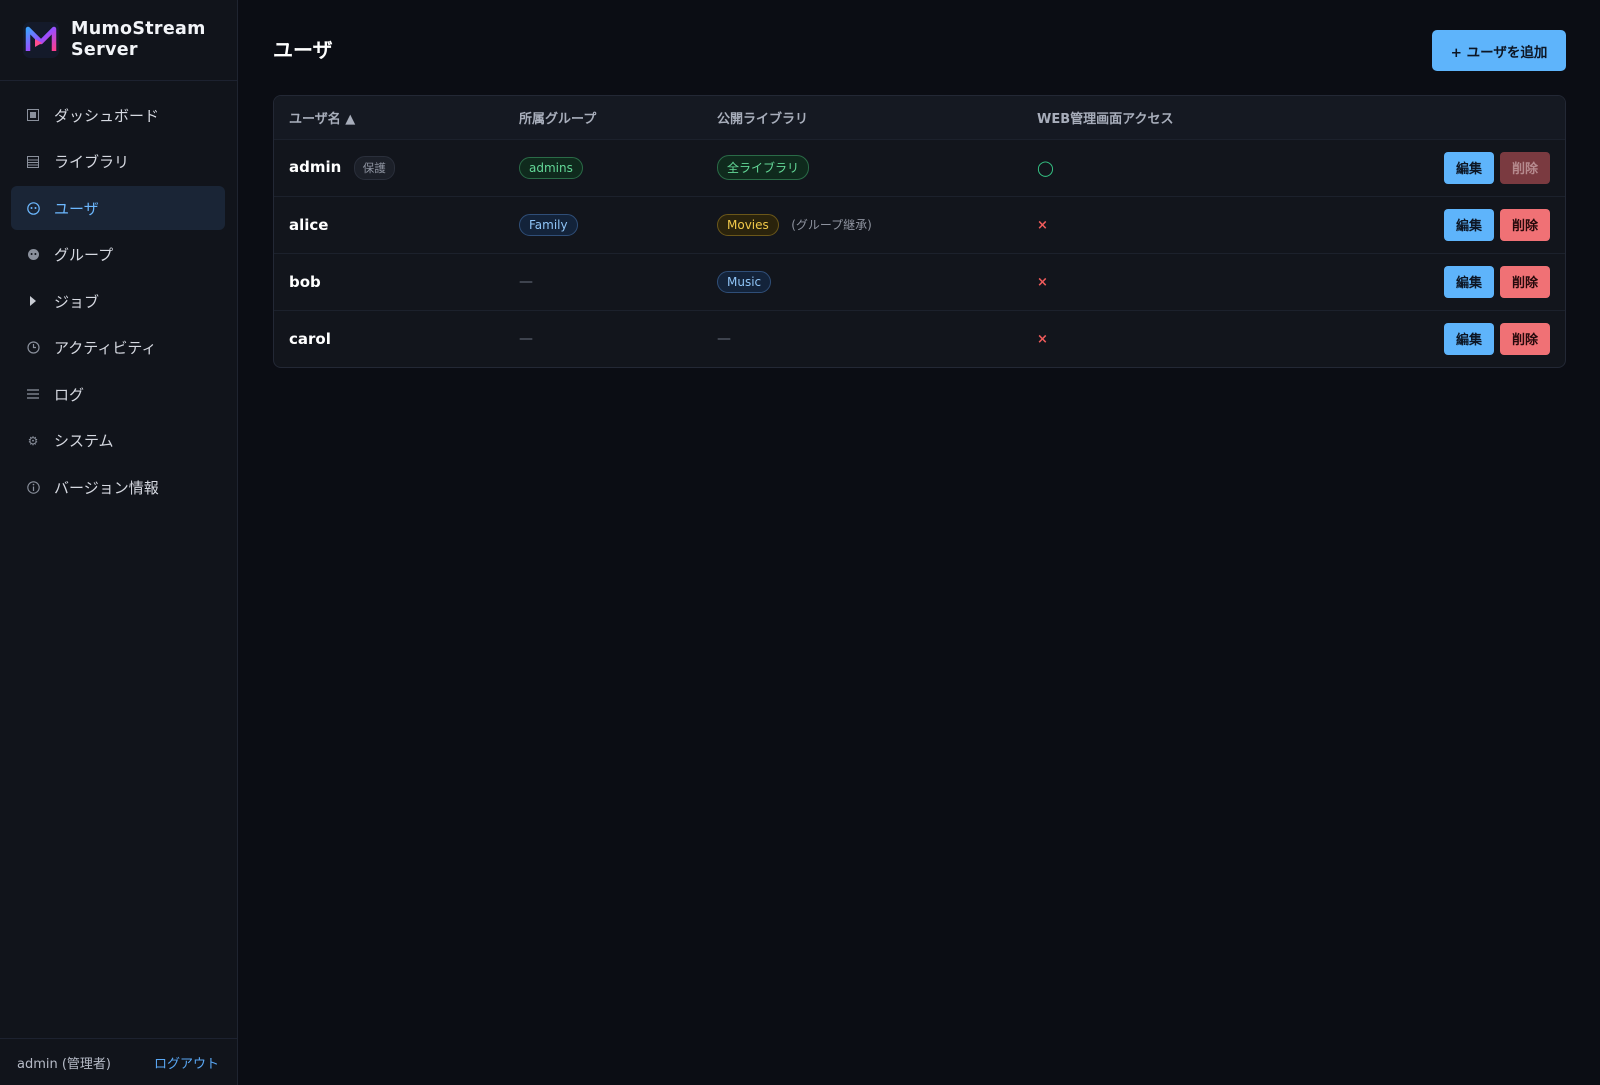  Describe the element at coordinates (919, 281) in the screenshot. I see `table-row: bob — Music × 編集 削除` at that location.